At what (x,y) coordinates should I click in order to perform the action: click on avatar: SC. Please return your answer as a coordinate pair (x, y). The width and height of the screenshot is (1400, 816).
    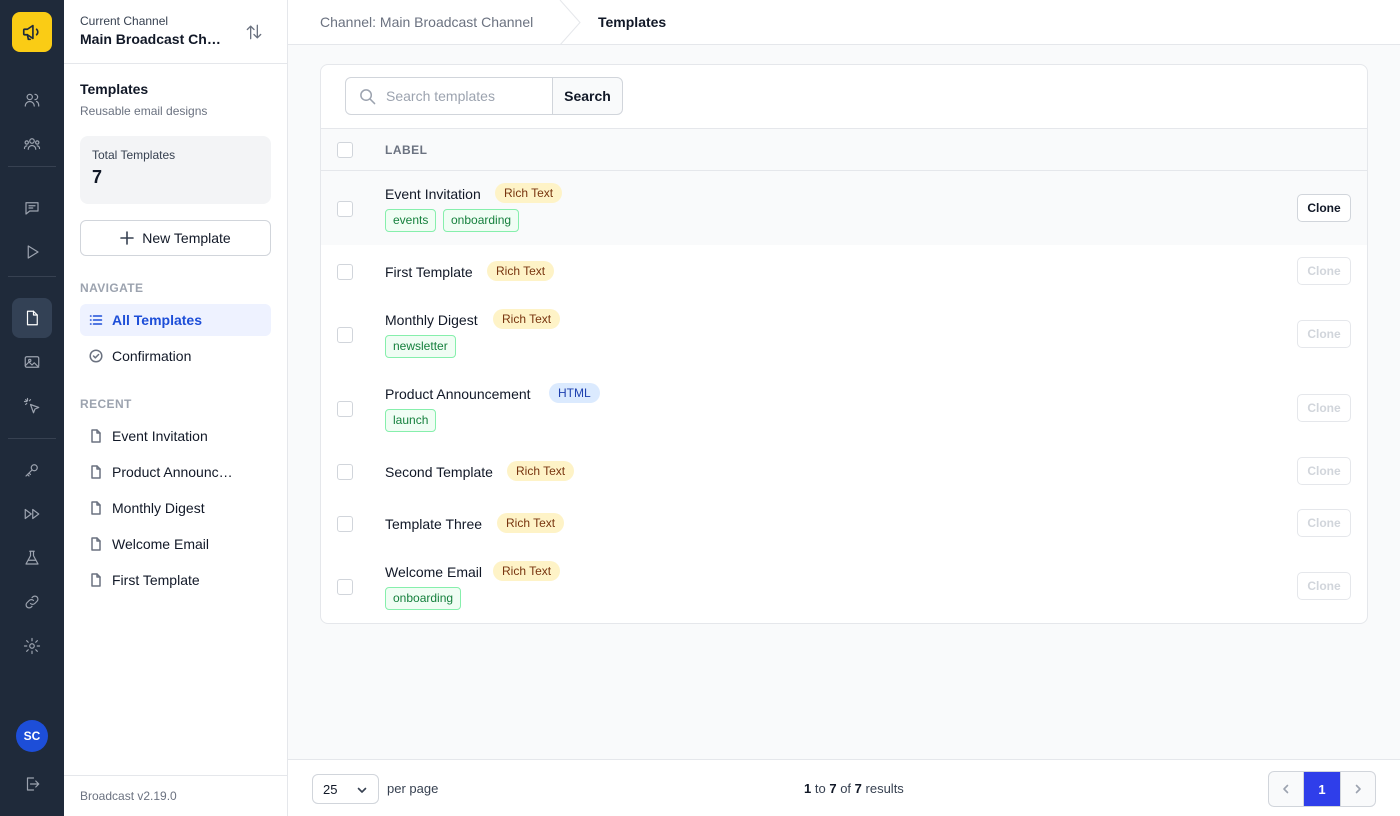
    Looking at the image, I should click on (32, 736).